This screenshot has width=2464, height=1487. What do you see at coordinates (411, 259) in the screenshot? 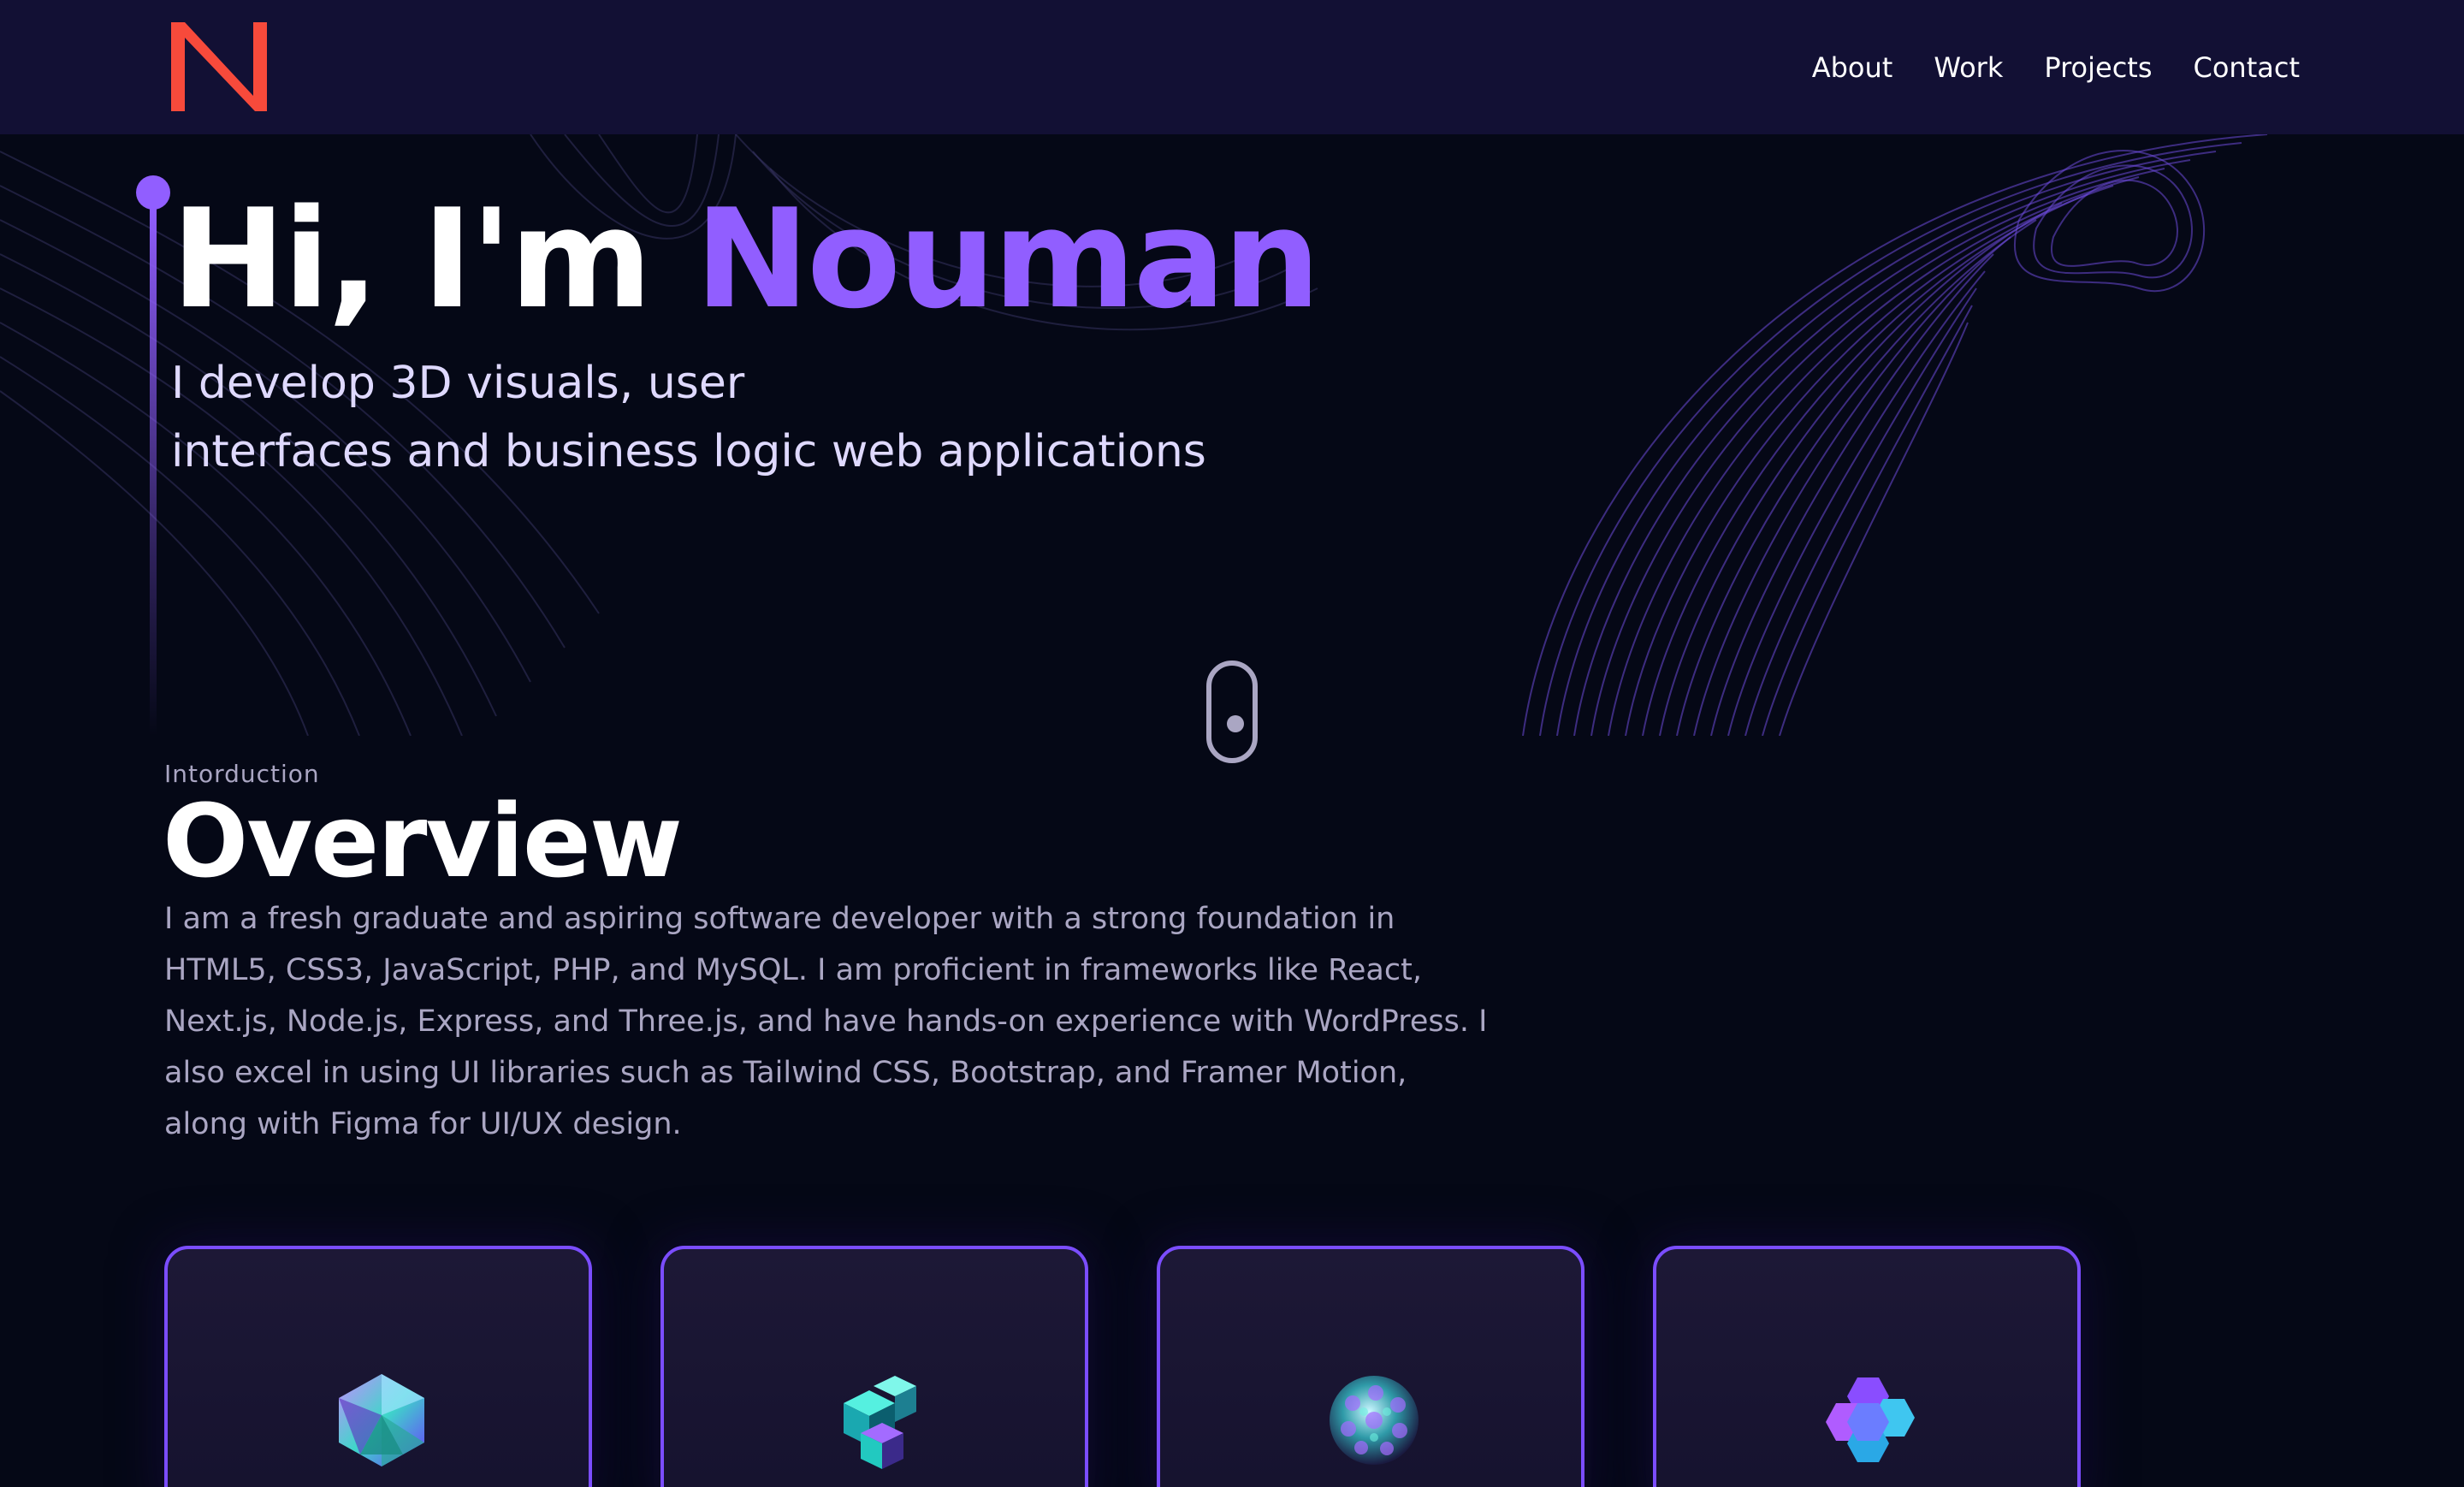
I see `hero-greeting: Hi, I'm` at bounding box center [411, 259].